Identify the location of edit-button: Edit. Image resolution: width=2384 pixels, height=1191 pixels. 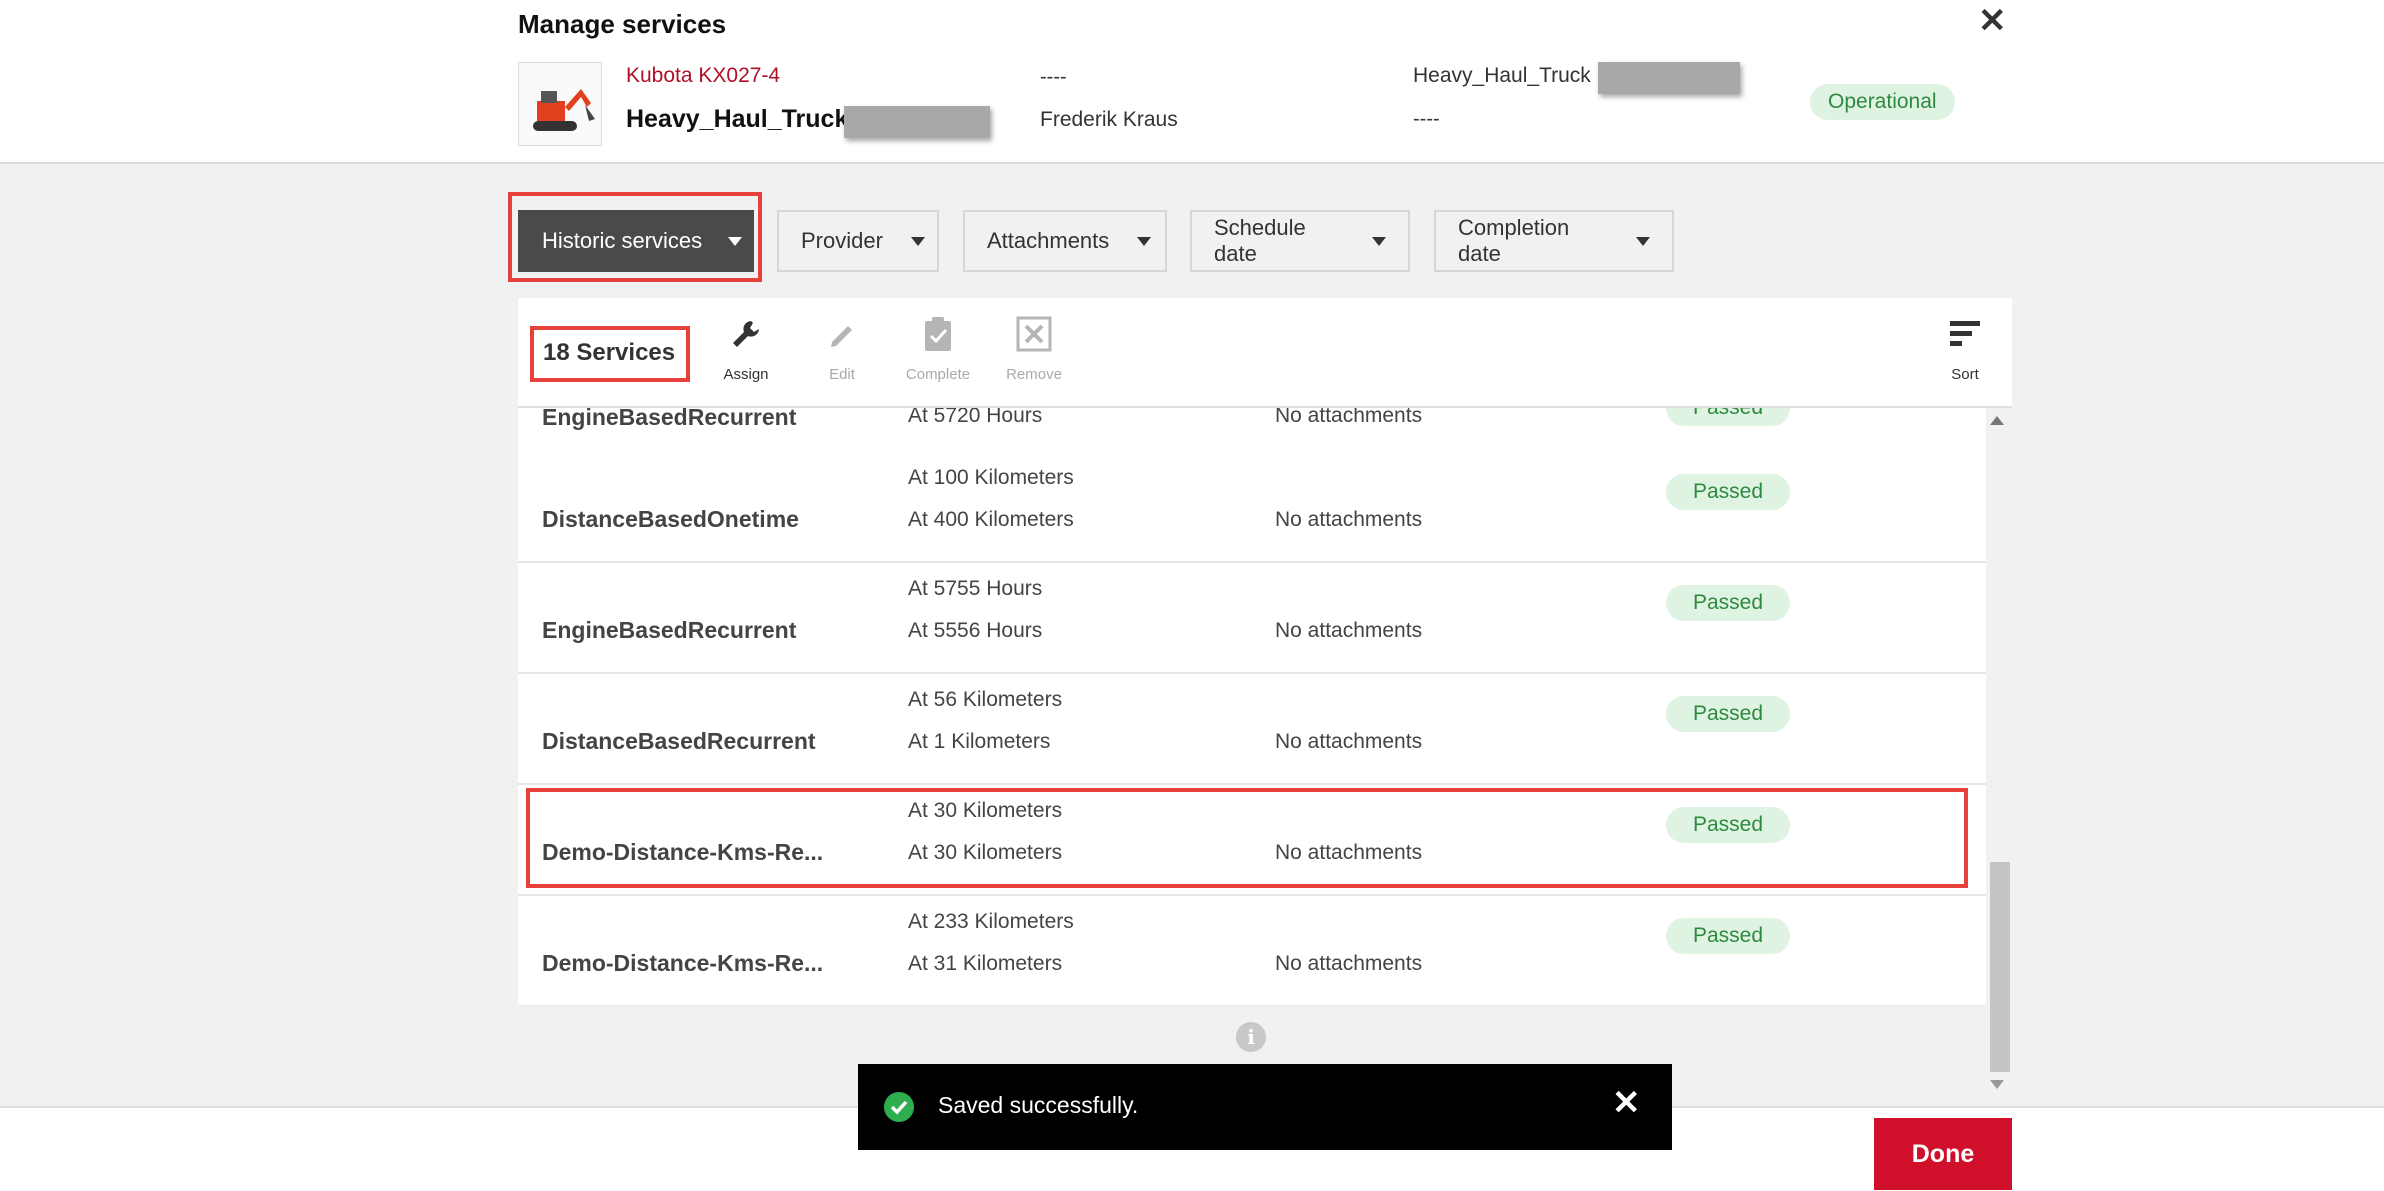
(842, 348).